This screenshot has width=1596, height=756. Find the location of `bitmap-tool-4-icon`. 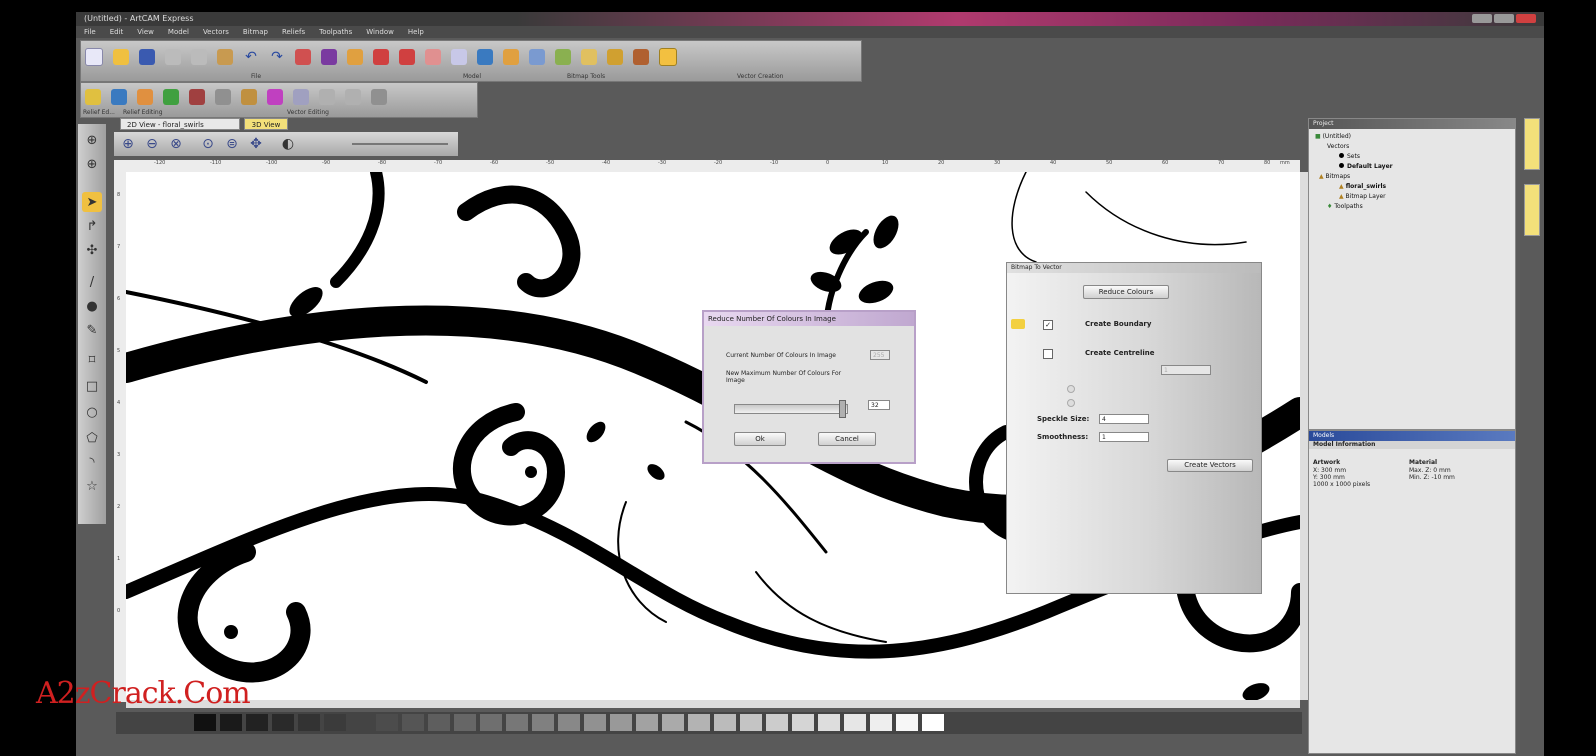

bitmap-tool-4-icon is located at coordinates (459, 57).